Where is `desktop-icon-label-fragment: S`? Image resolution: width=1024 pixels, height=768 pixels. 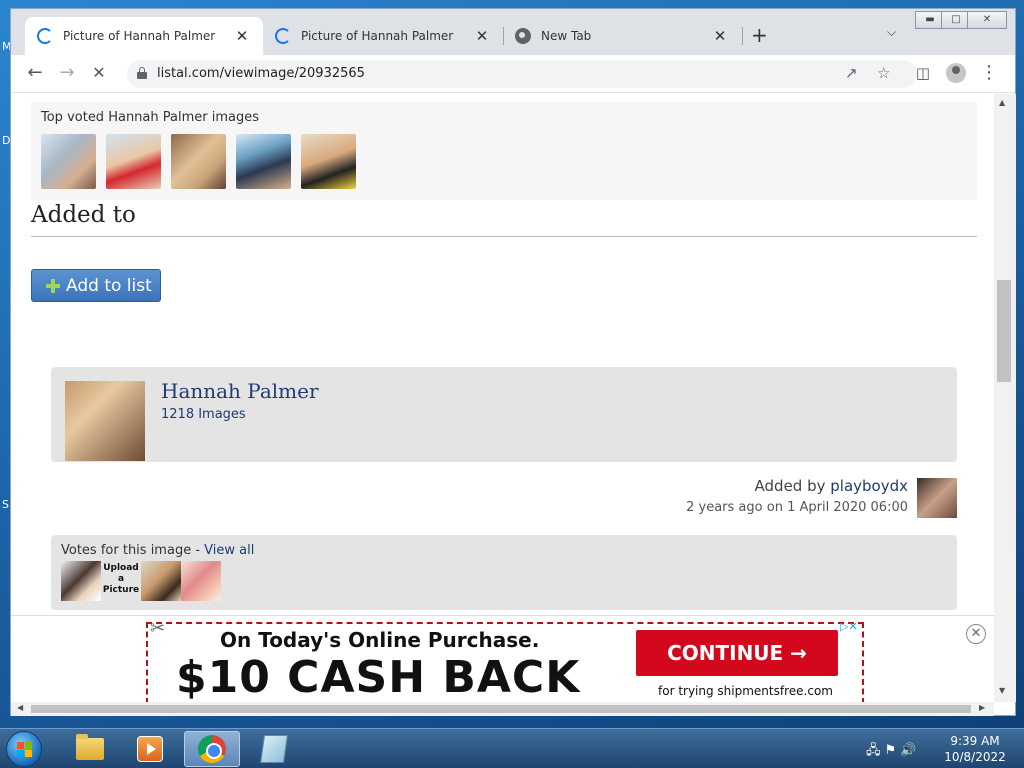
desktop-icon-label-fragment: S is located at coordinates (5, 504).